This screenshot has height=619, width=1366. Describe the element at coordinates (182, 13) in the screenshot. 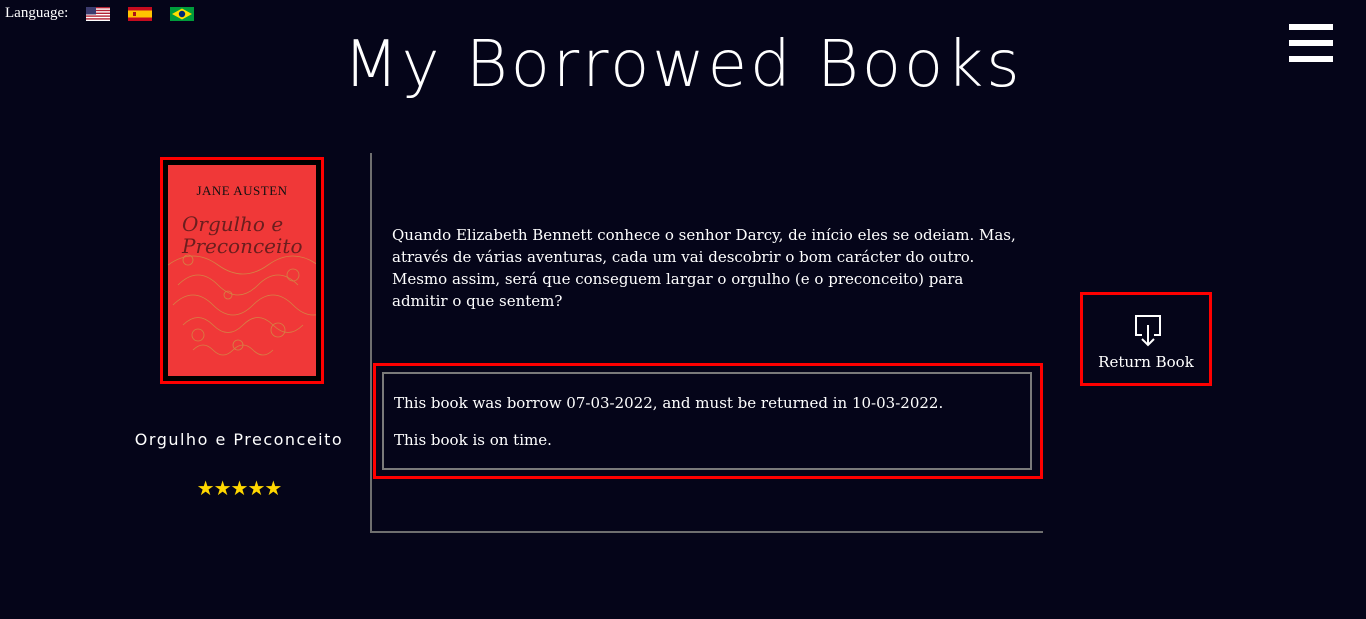

I see `brazil-flag-icon` at that location.